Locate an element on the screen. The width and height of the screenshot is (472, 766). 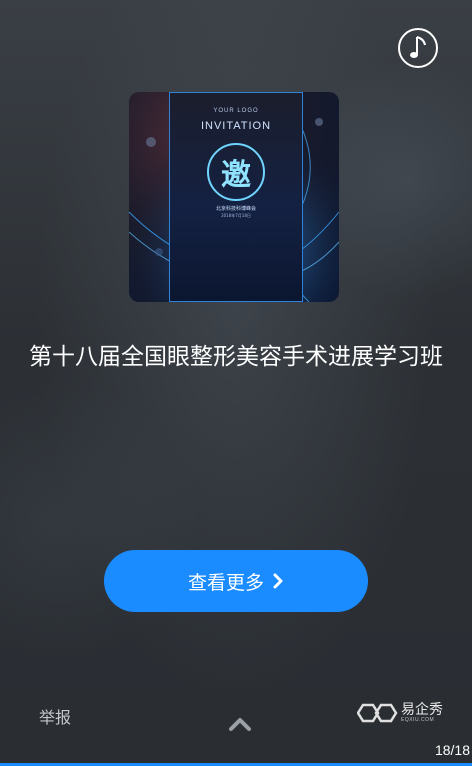
cover-logo-text: YOUR LOGO is located at coordinates (236, 111).